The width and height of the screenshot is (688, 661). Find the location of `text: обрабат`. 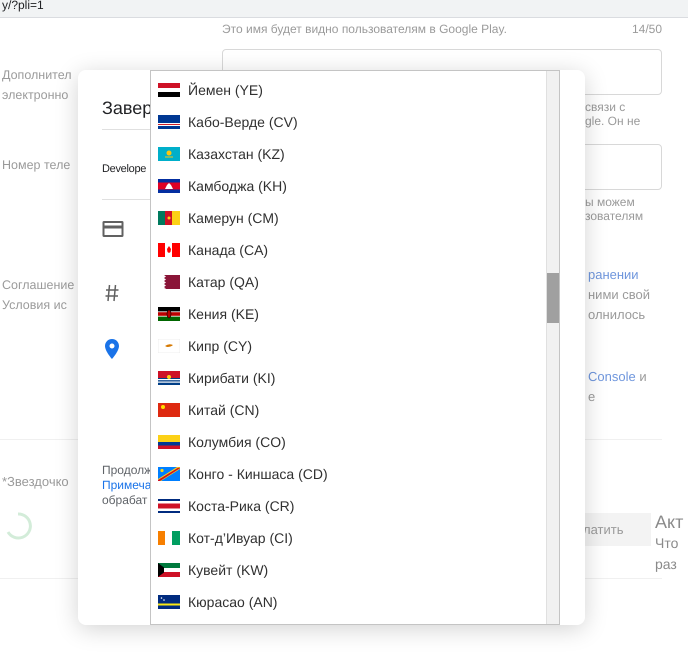

text: обрабат is located at coordinates (125, 500).